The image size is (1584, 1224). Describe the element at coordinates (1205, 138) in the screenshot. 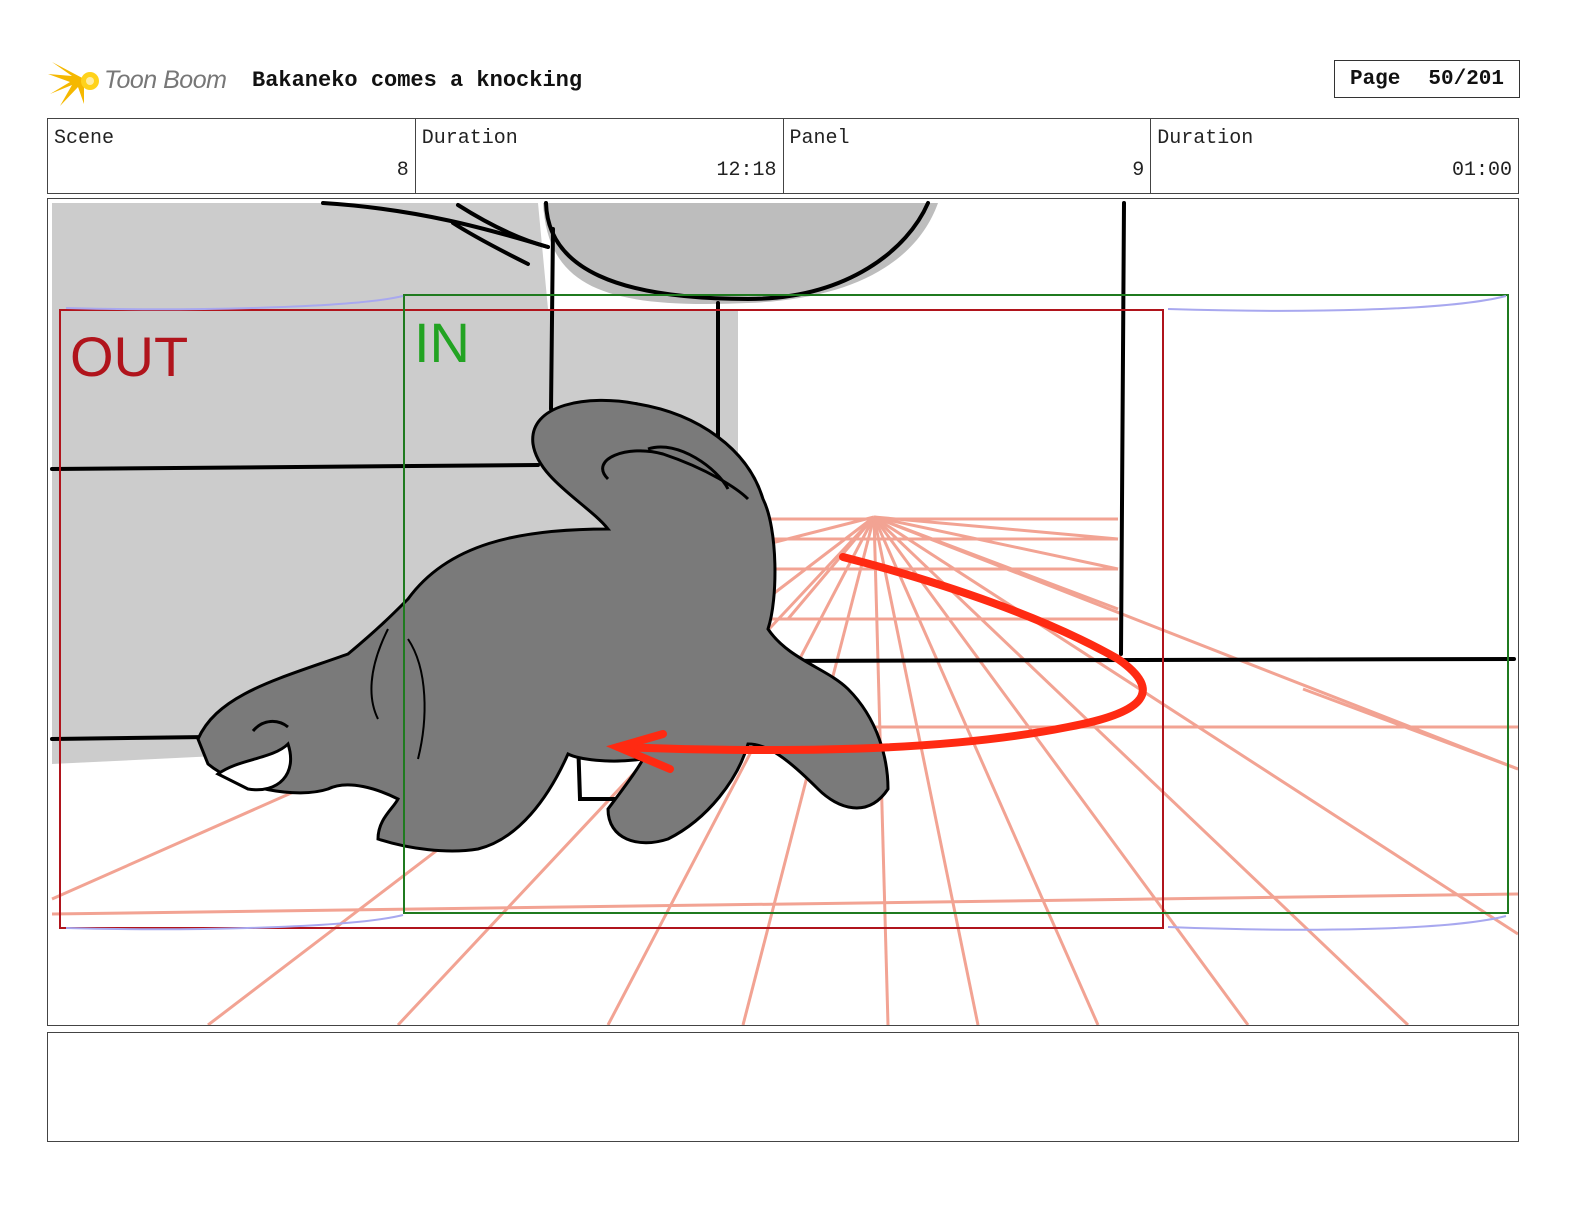

I see `panel-duration-label: Duration` at that location.